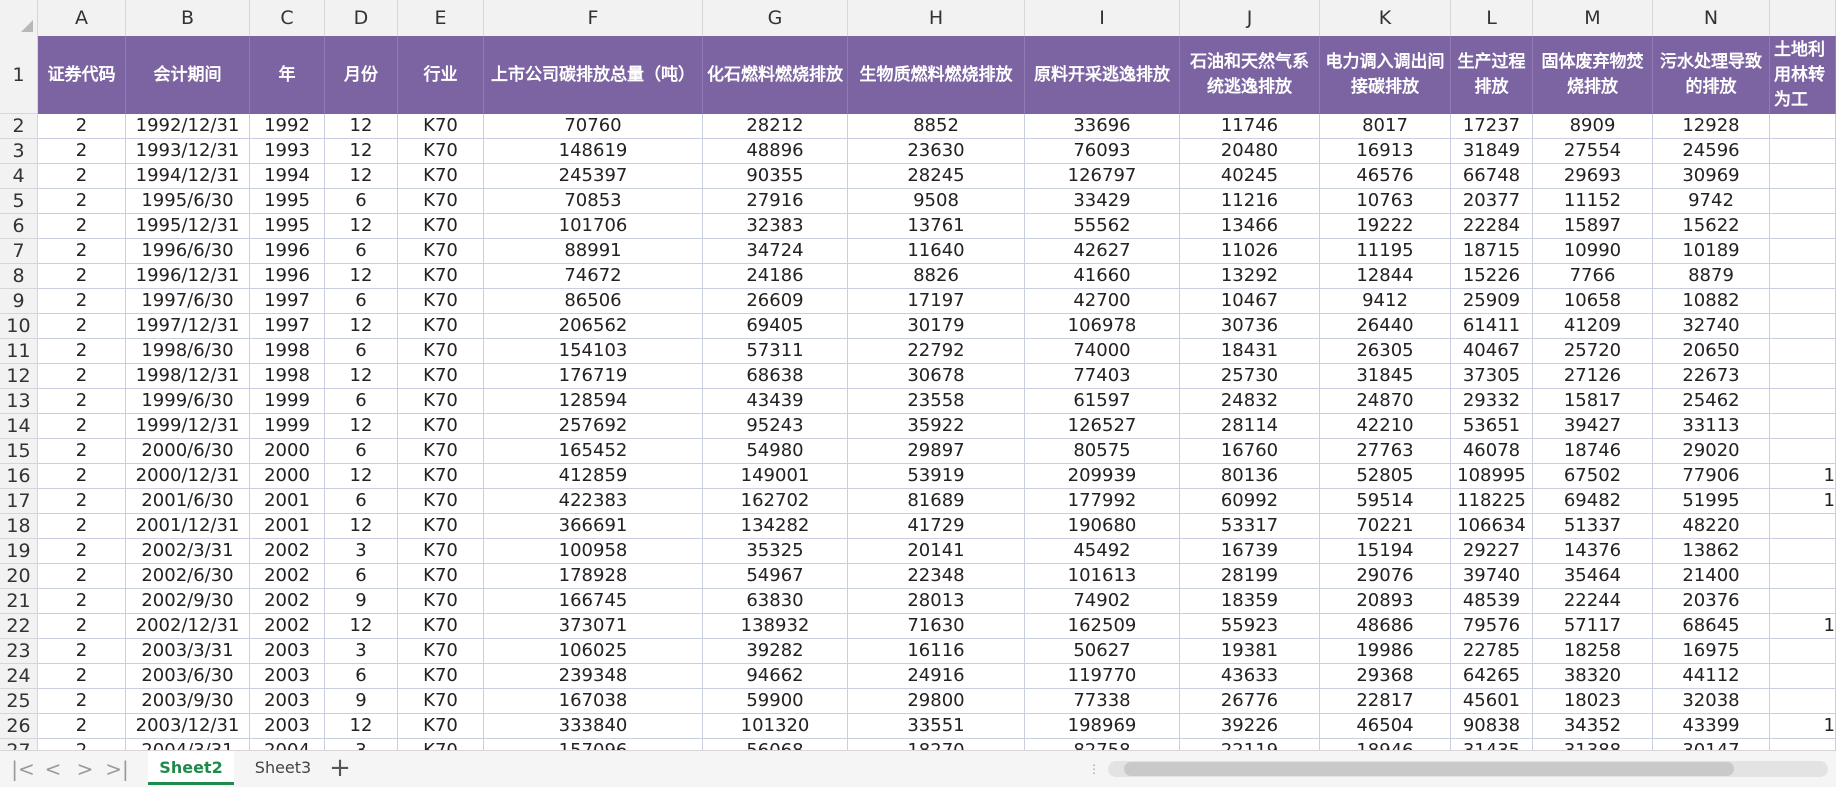  Describe the element at coordinates (1711, 744) in the screenshot. I see `table-cell: 30147` at that location.